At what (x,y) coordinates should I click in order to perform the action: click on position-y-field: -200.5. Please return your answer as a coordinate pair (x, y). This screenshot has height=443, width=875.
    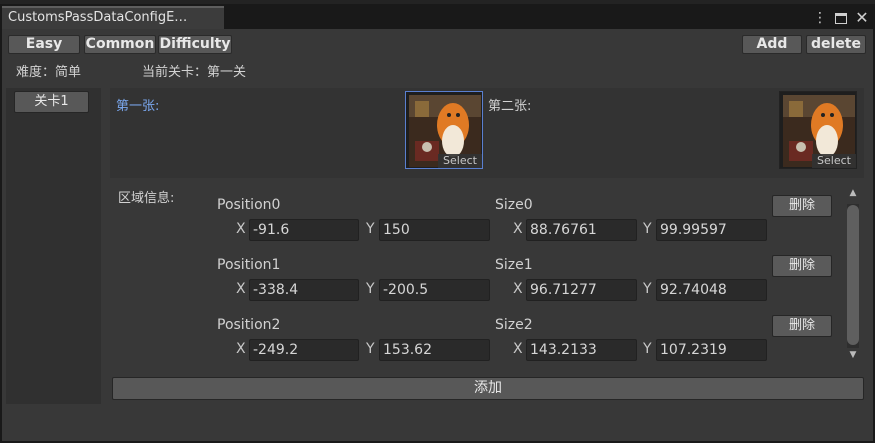
    Looking at the image, I should click on (434, 290).